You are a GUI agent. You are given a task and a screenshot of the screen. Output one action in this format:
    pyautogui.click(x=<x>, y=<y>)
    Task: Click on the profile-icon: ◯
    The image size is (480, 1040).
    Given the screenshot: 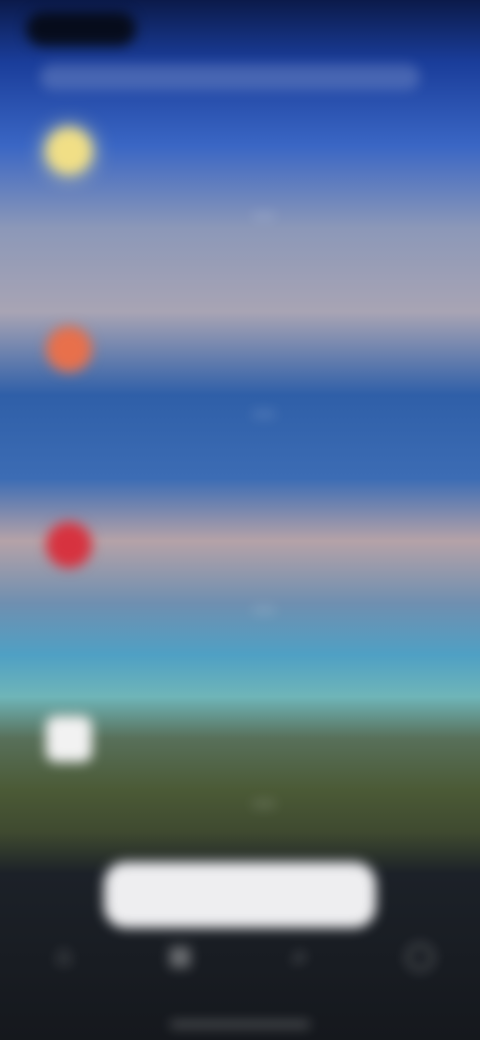 What is the action you would take?
    pyautogui.click(x=420, y=955)
    